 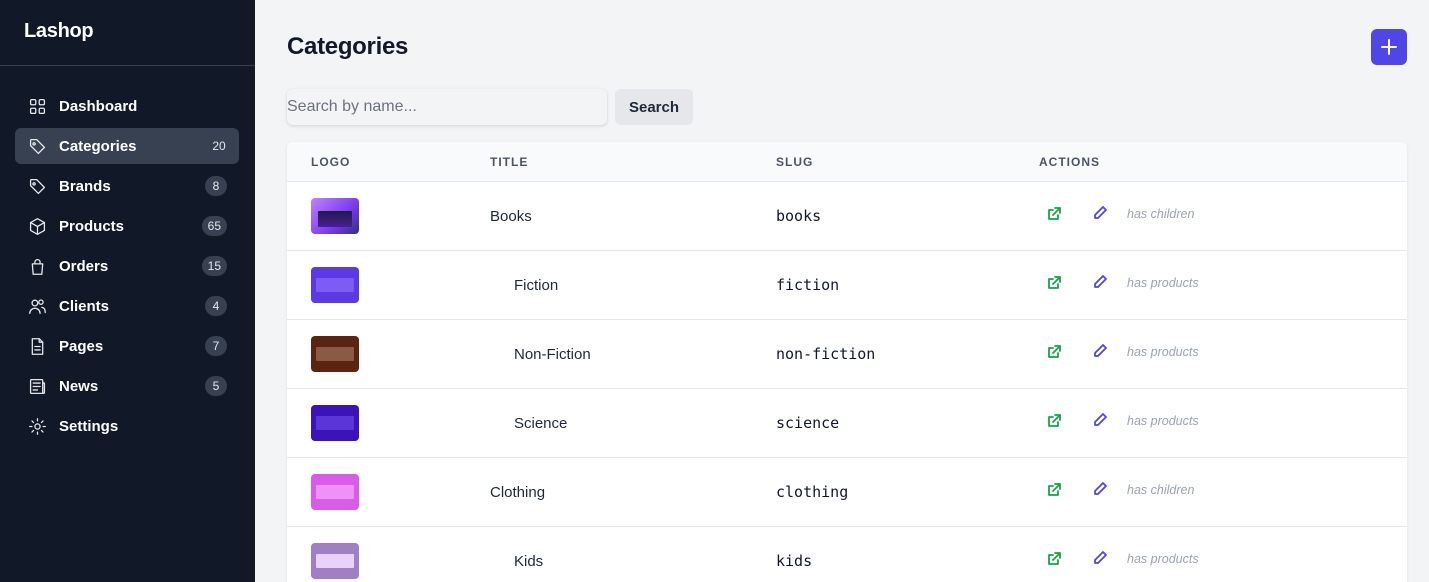 I want to click on category-slug: science, so click(x=808, y=423).